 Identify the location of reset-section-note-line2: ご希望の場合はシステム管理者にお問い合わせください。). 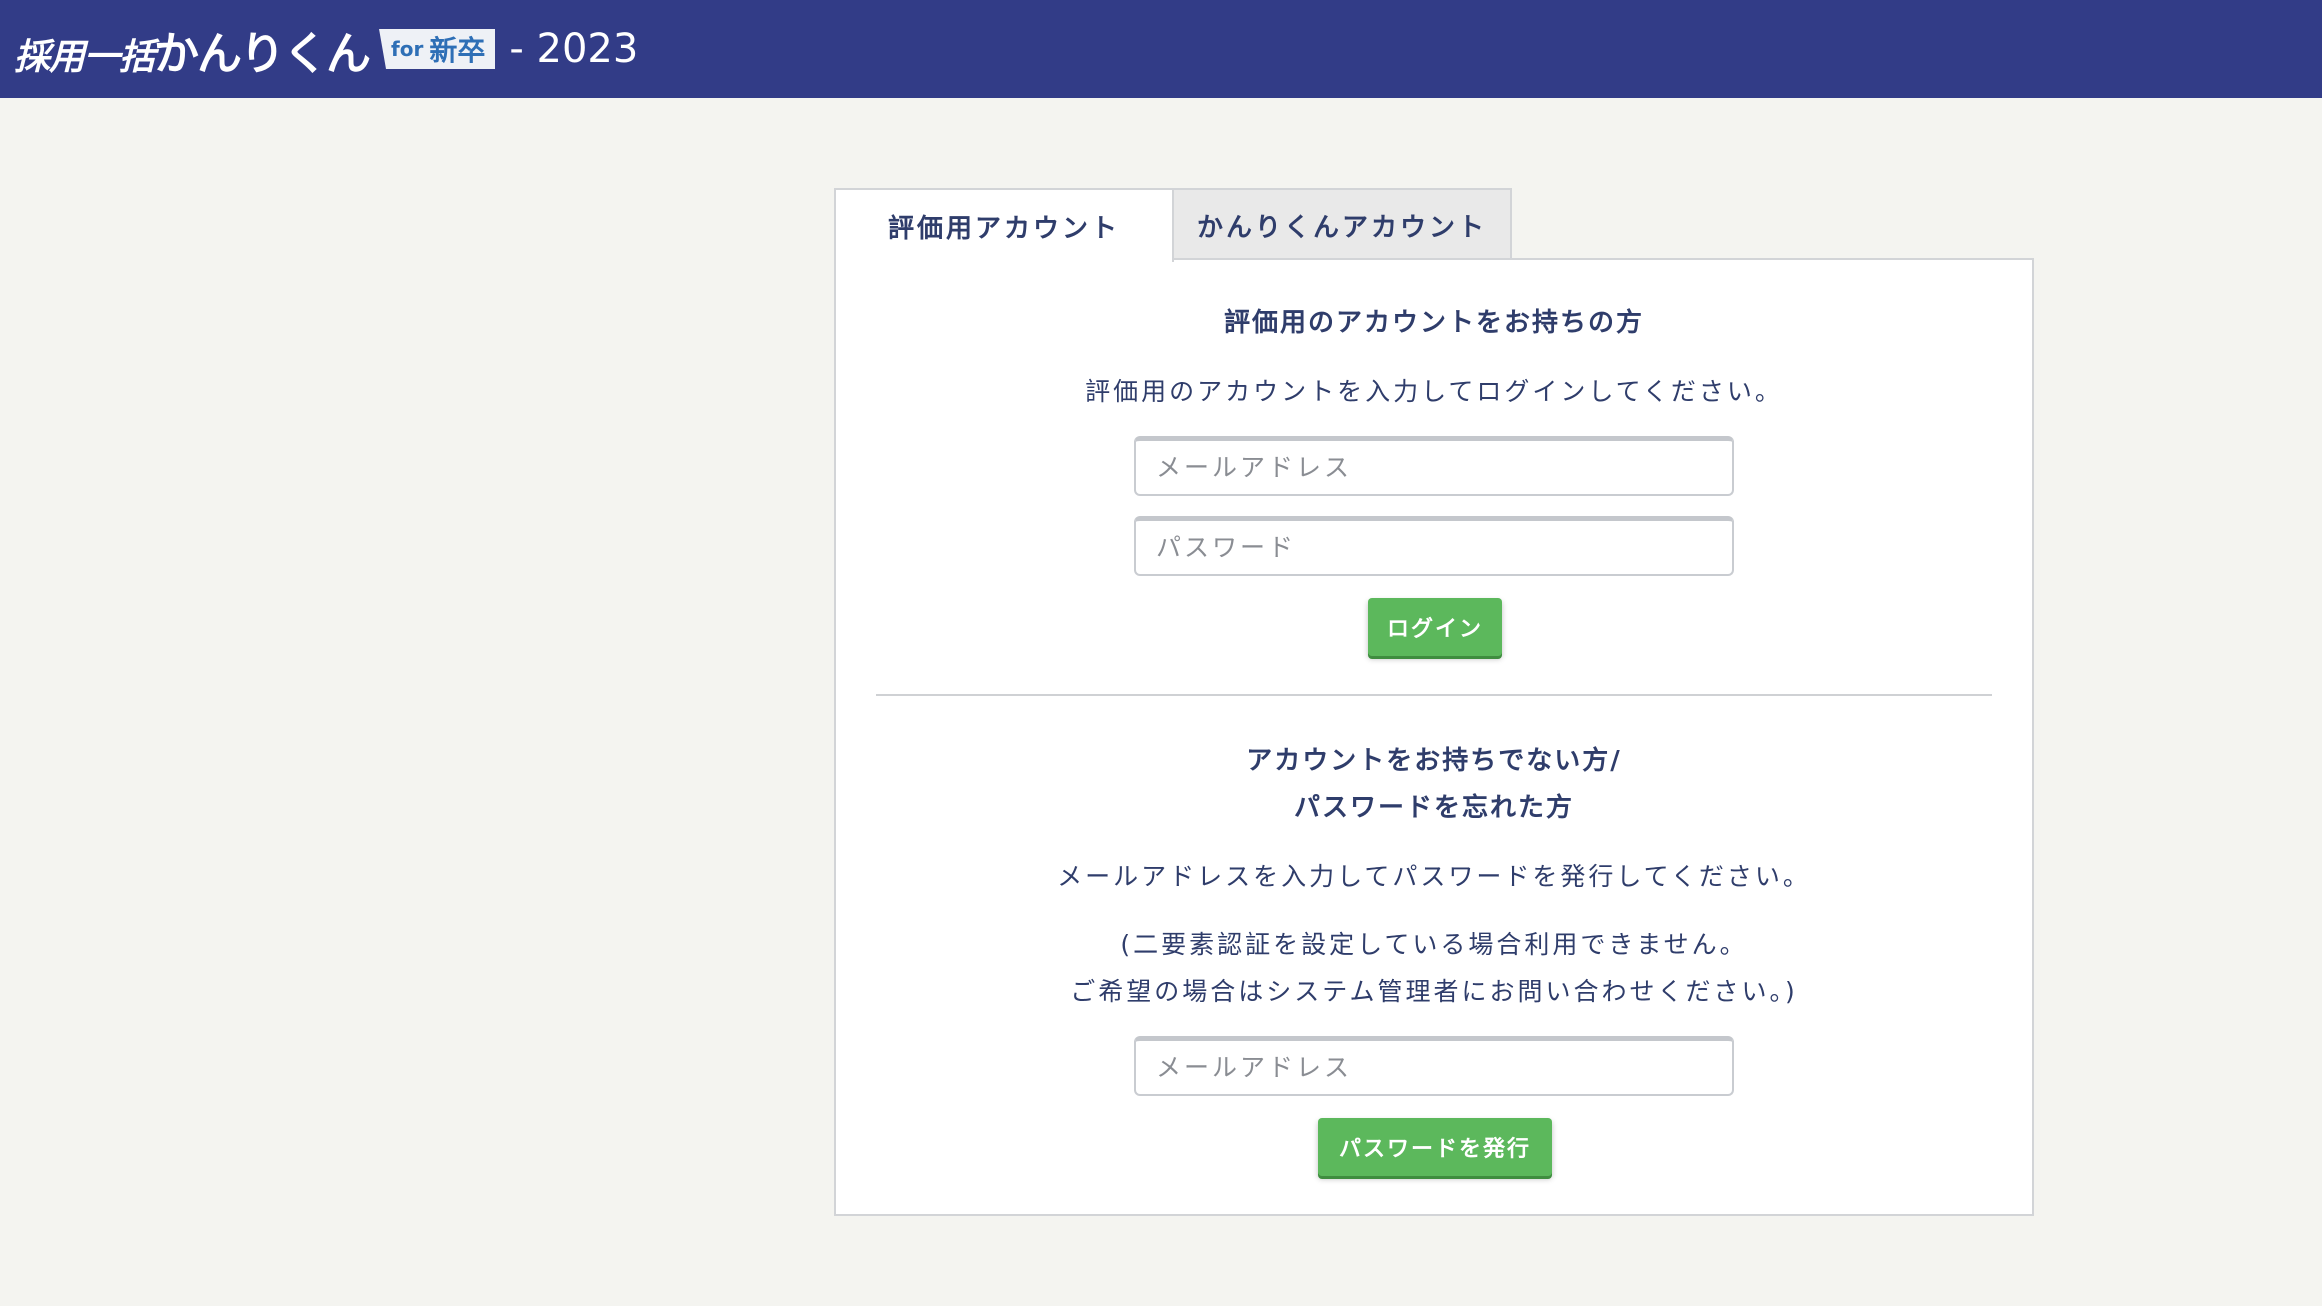
(1434, 991).